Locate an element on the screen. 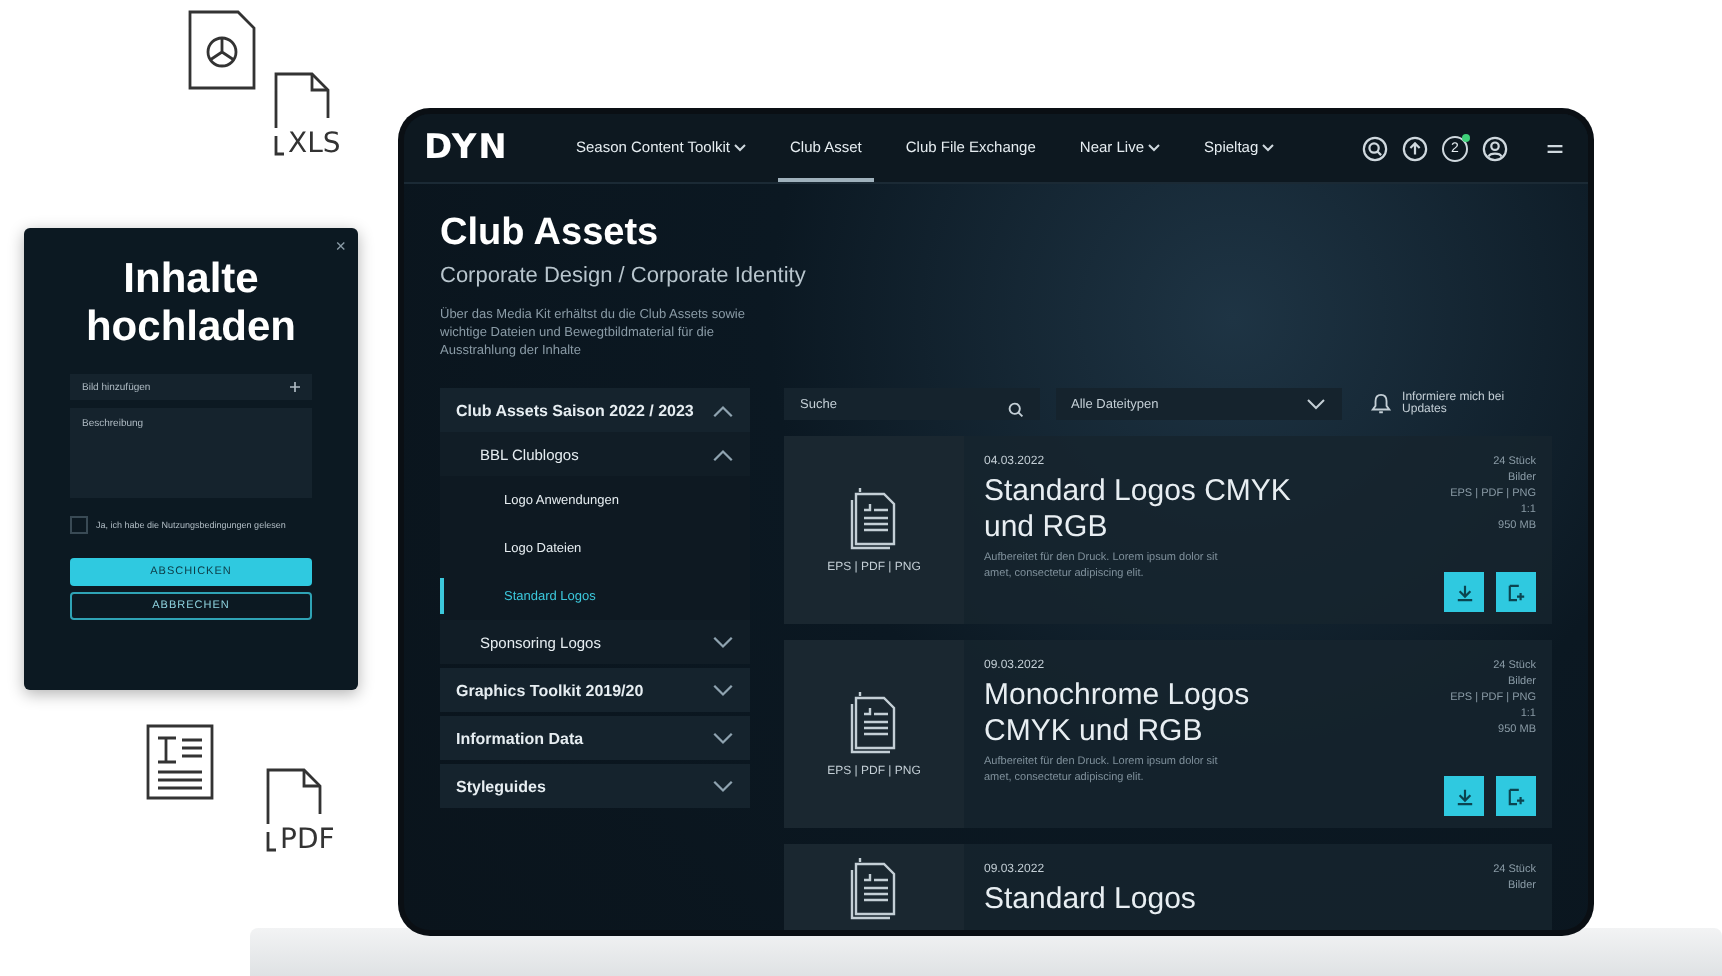 The width and height of the screenshot is (1722, 976). card-title: Standard Logos is located at coordinates (1091, 900).